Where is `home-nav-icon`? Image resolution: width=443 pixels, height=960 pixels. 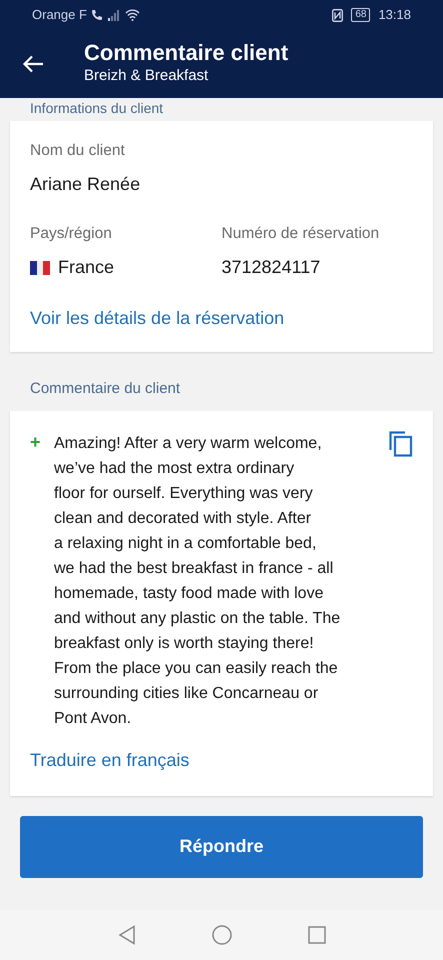 home-nav-icon is located at coordinates (222, 935).